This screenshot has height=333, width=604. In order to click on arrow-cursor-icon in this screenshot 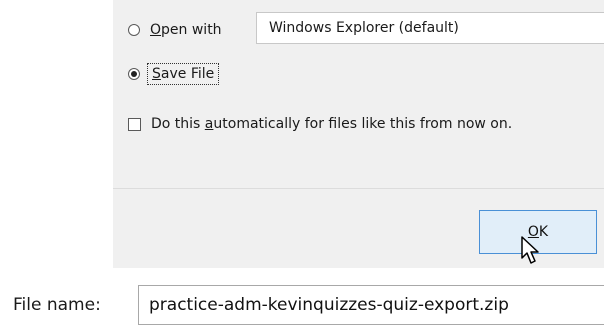, I will do `click(530, 250)`.